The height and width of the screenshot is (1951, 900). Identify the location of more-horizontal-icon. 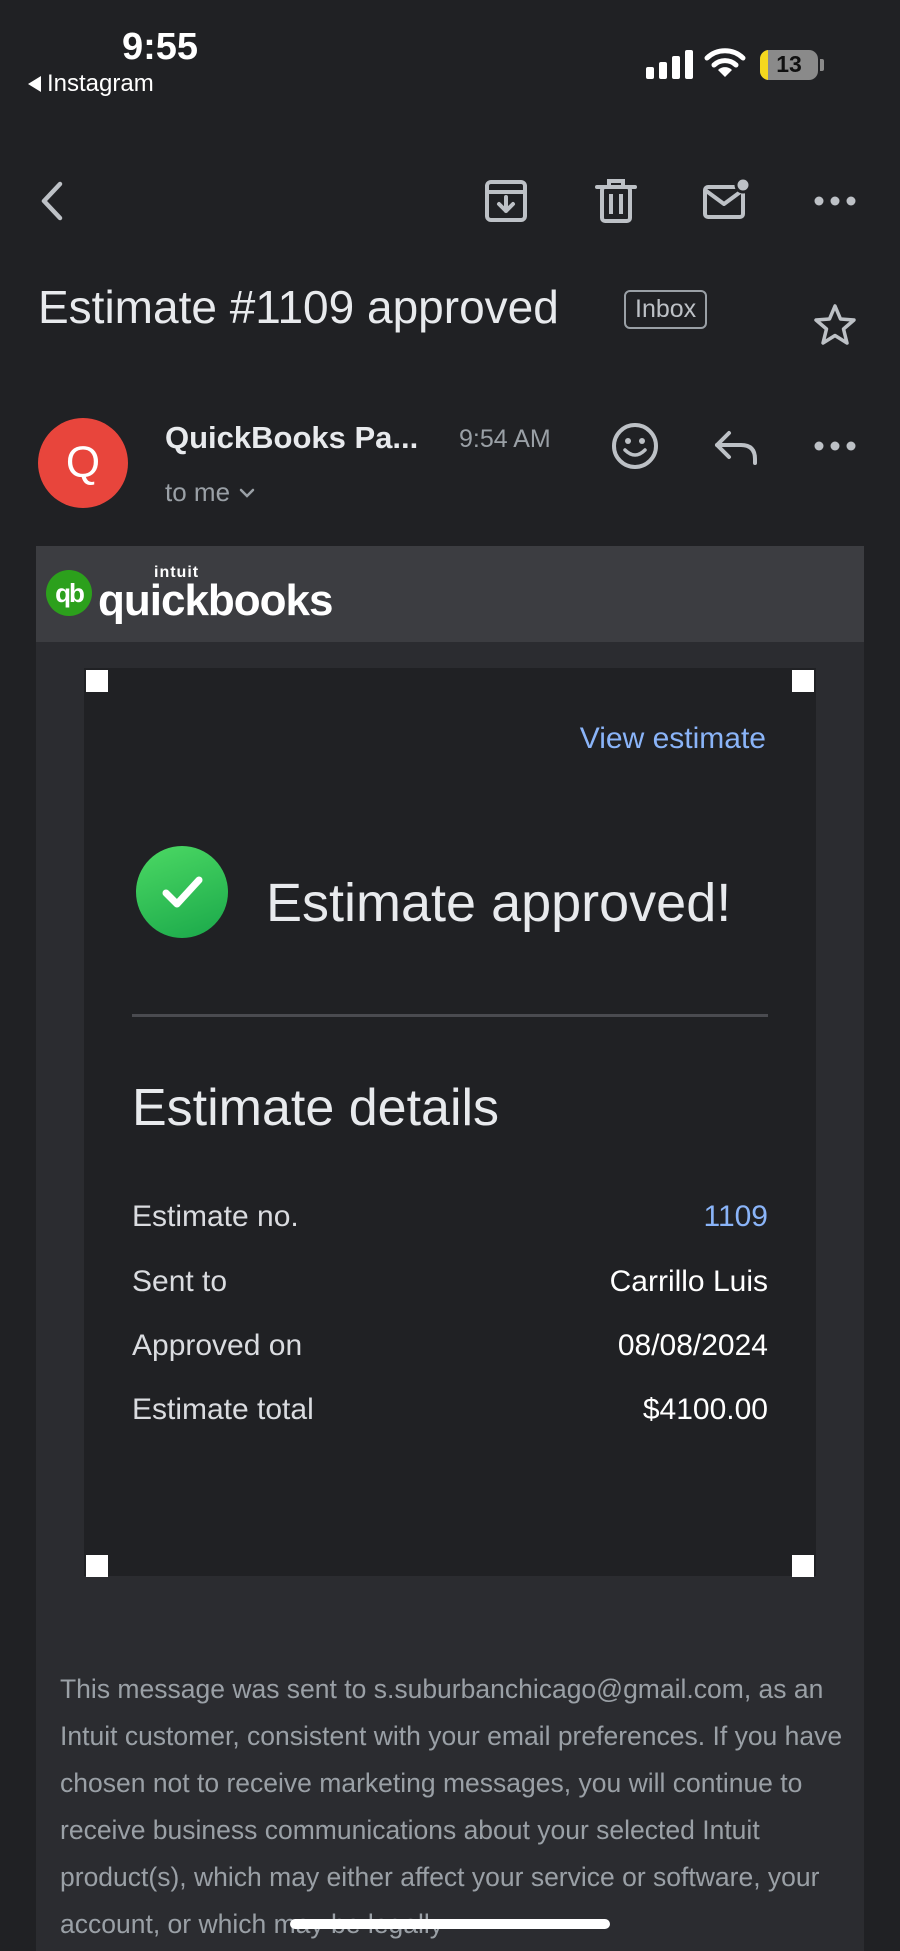
(835, 201).